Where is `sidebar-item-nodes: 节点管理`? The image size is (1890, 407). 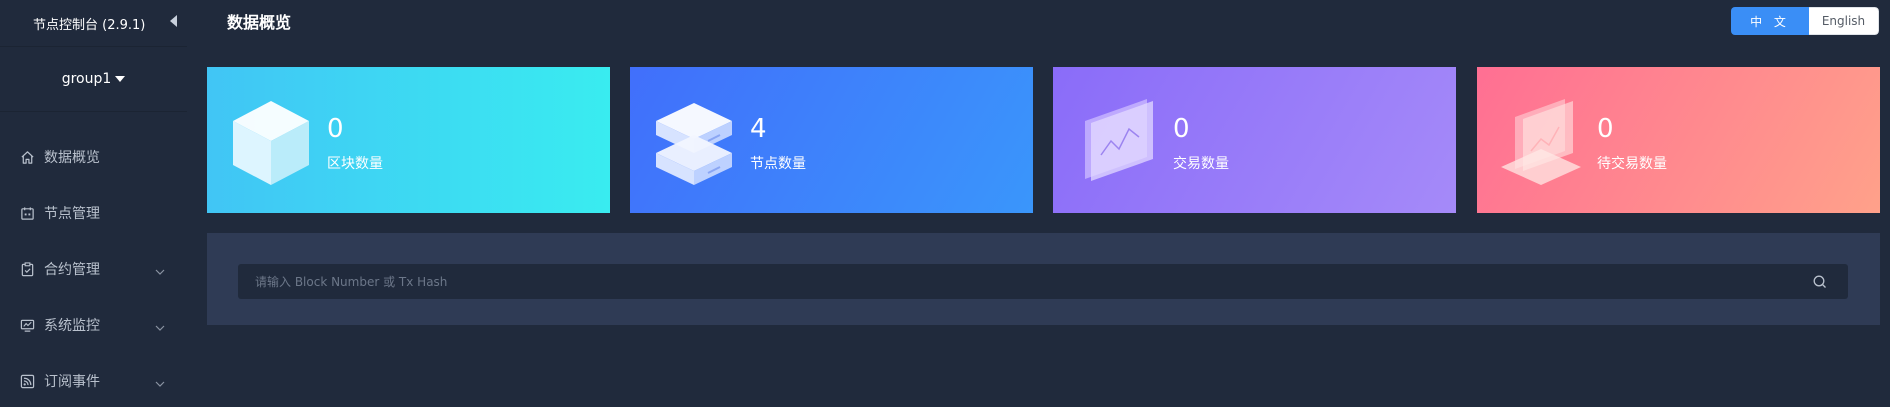 sidebar-item-nodes: 节点管理 is located at coordinates (93, 213).